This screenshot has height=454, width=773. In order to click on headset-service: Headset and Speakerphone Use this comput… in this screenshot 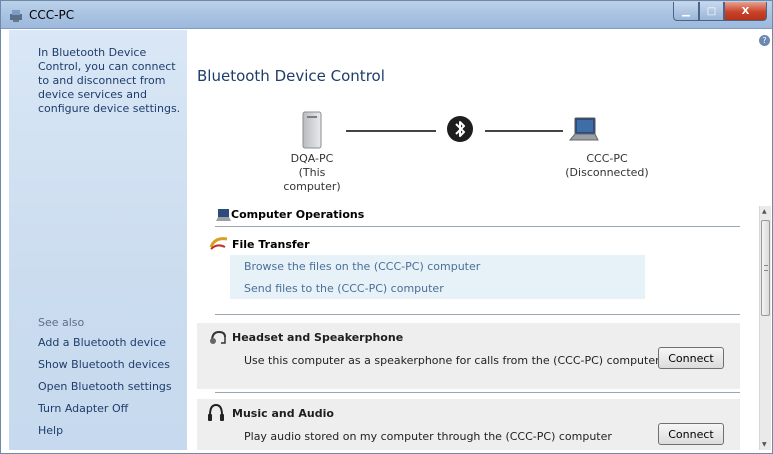, I will do `click(468, 356)`.